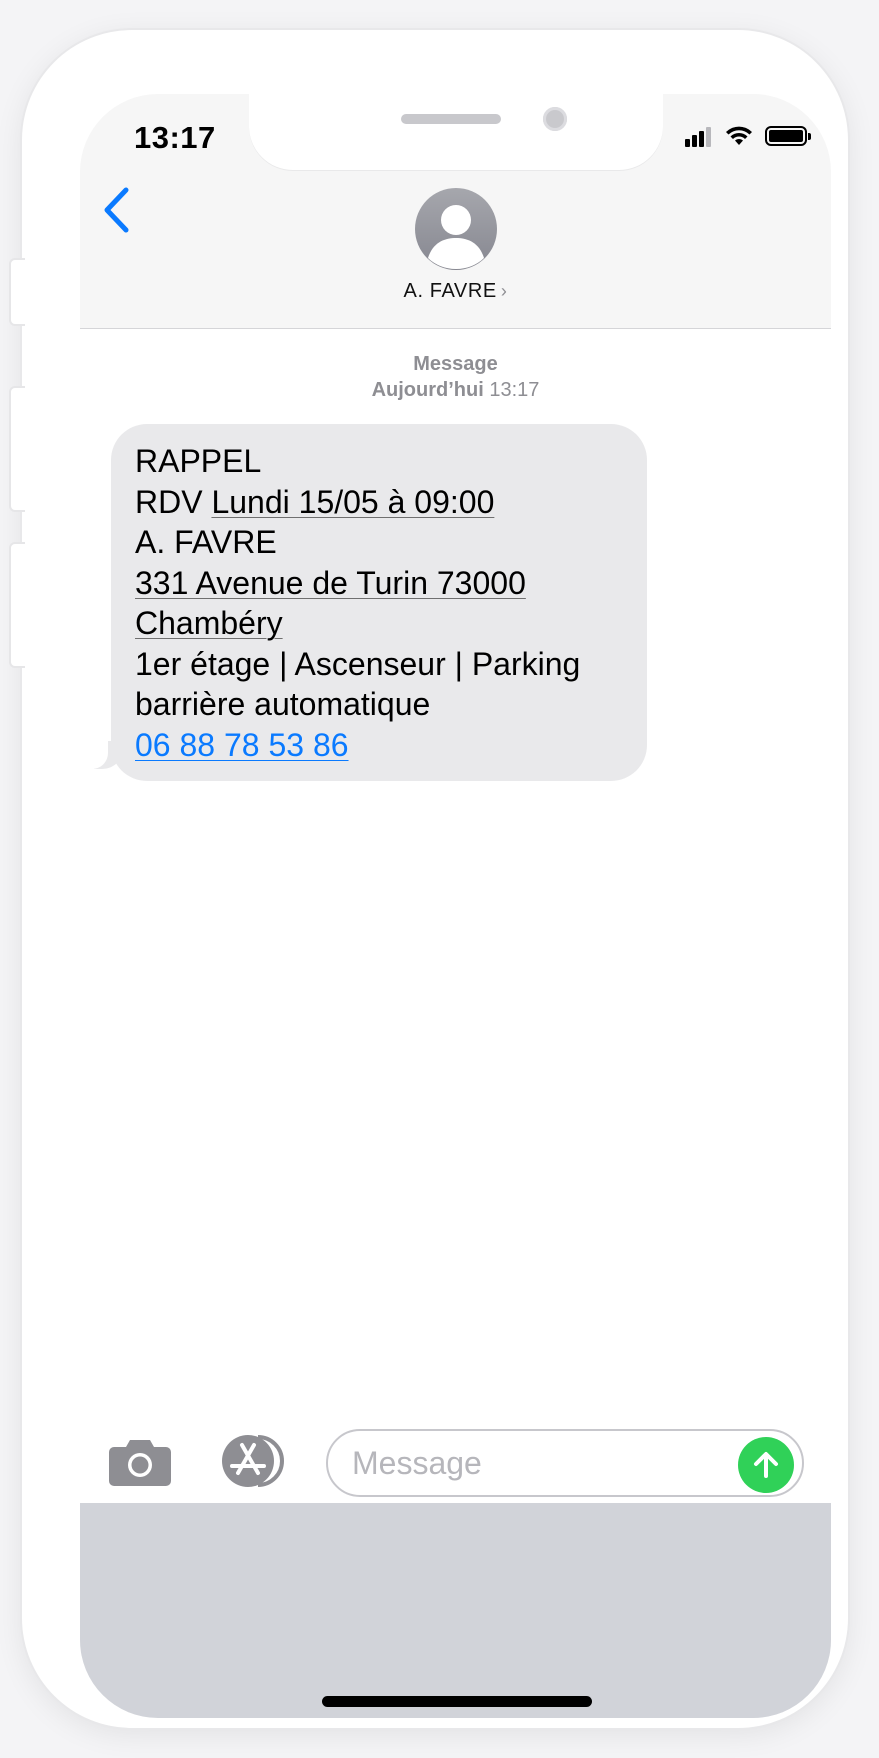  Describe the element at coordinates (206, 542) in the screenshot. I see `message-line-name: A. FAVRE` at that location.